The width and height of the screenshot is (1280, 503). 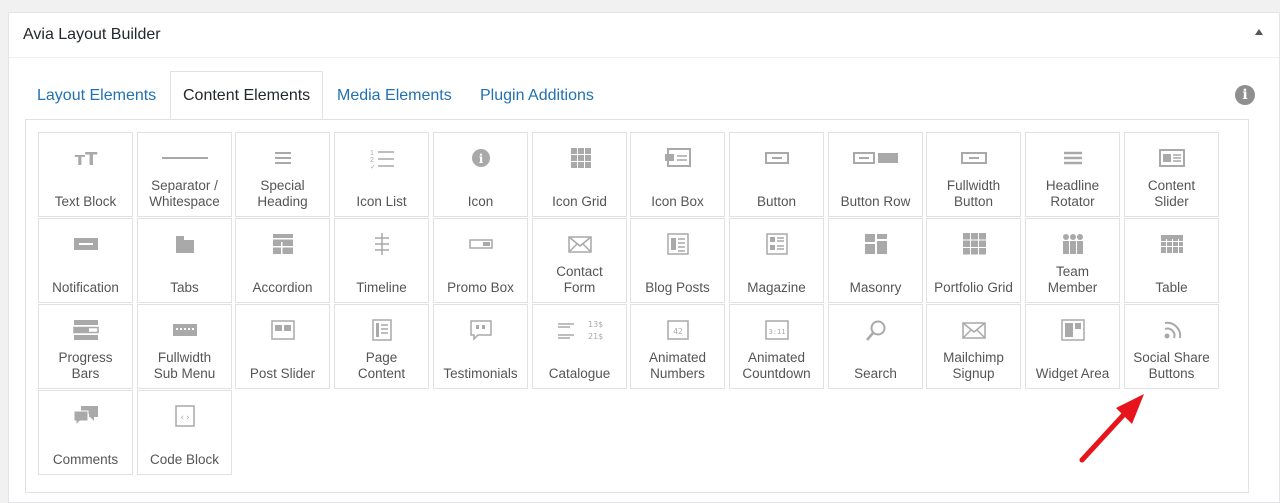 What do you see at coordinates (381, 244) in the screenshot?
I see `timeline-icon` at bounding box center [381, 244].